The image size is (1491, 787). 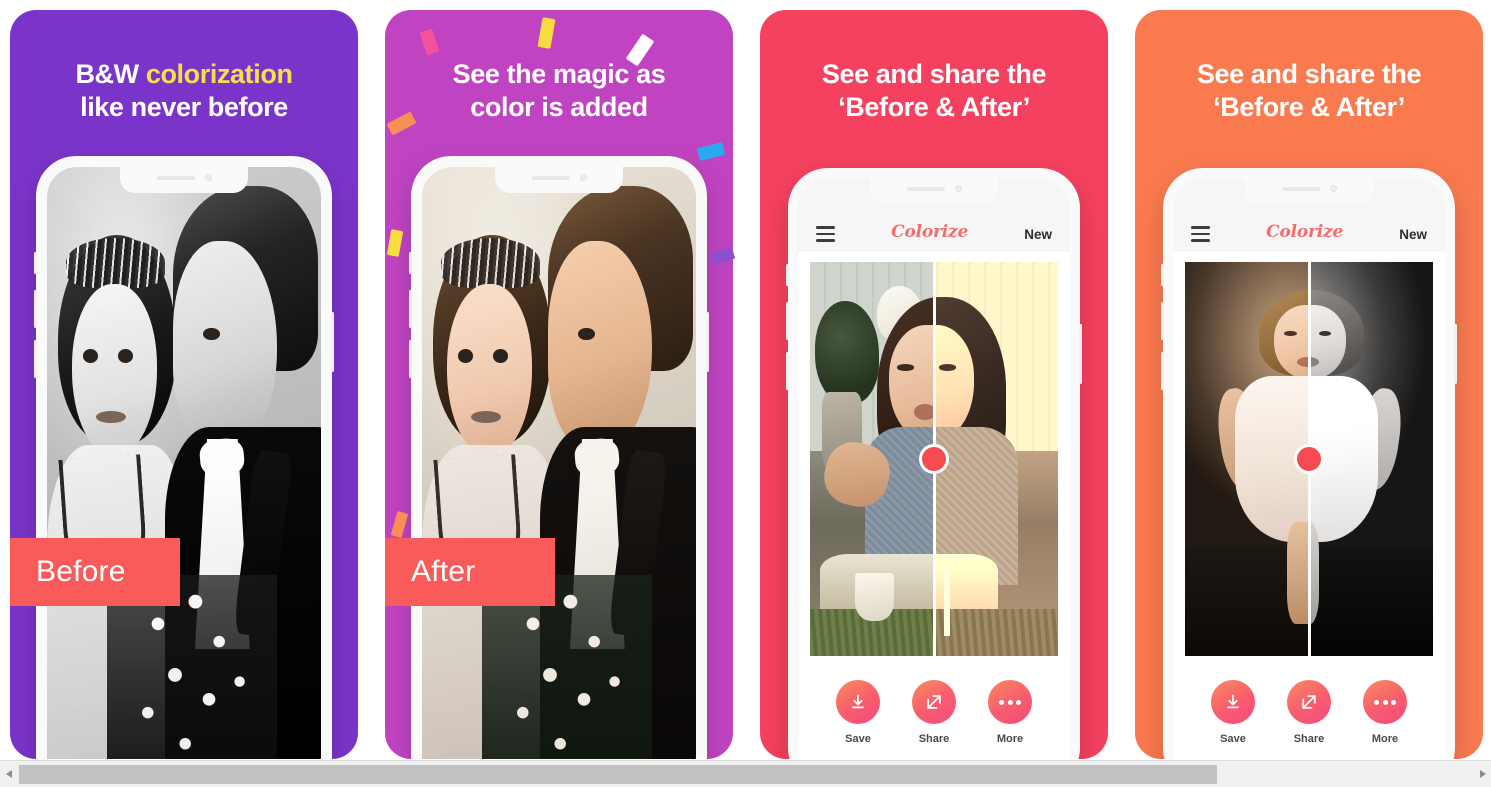 I want to click on toddler-portrait-photo-split, so click(x=1309, y=459).